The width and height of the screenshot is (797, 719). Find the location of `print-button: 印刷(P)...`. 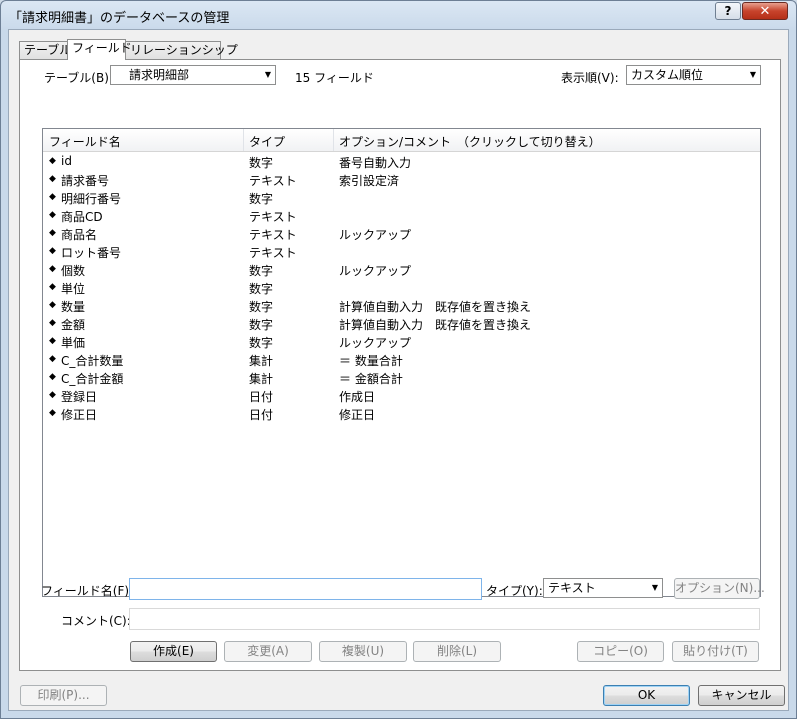

print-button: 印刷(P)... is located at coordinates (63, 695).